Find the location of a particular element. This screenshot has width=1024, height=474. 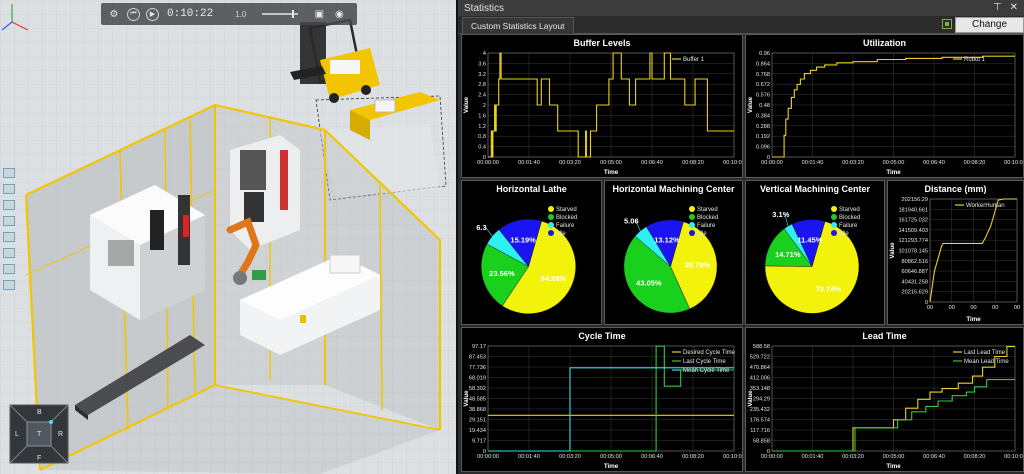

y-tick-label: 3.6 is located at coordinates (482, 64).